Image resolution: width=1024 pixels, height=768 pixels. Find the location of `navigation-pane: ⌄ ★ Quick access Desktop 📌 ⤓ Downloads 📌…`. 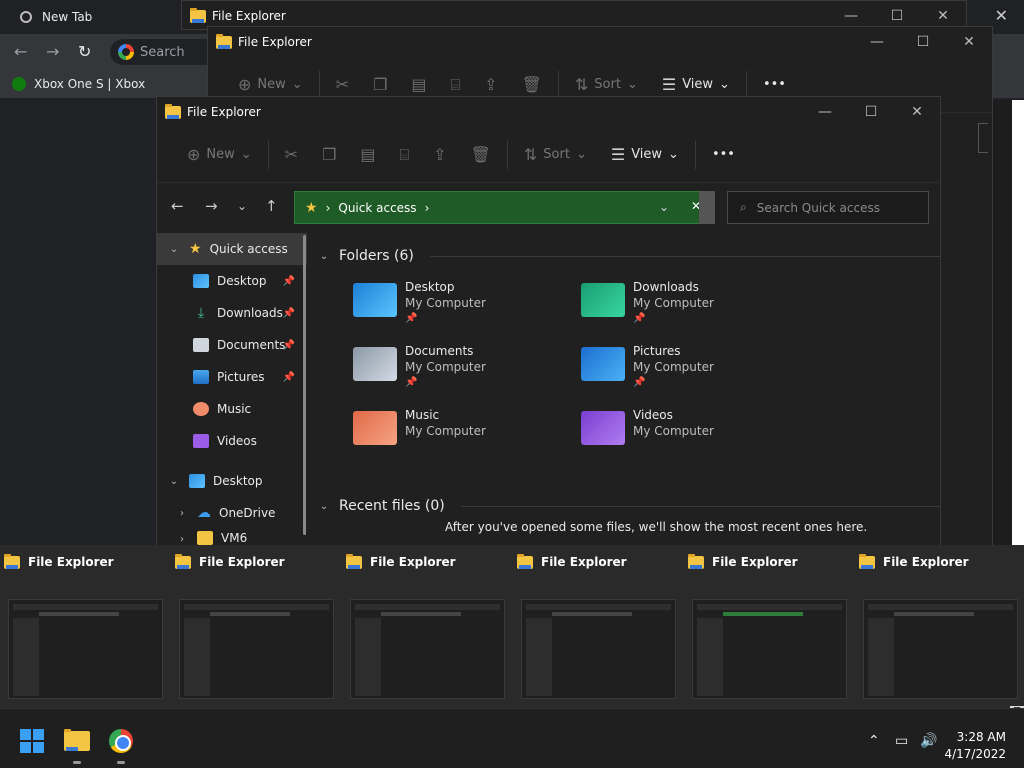

navigation-pane: ⌄ ★ Quick access Desktop 📌 ⤓ Downloads 📌… is located at coordinates (232, 389).